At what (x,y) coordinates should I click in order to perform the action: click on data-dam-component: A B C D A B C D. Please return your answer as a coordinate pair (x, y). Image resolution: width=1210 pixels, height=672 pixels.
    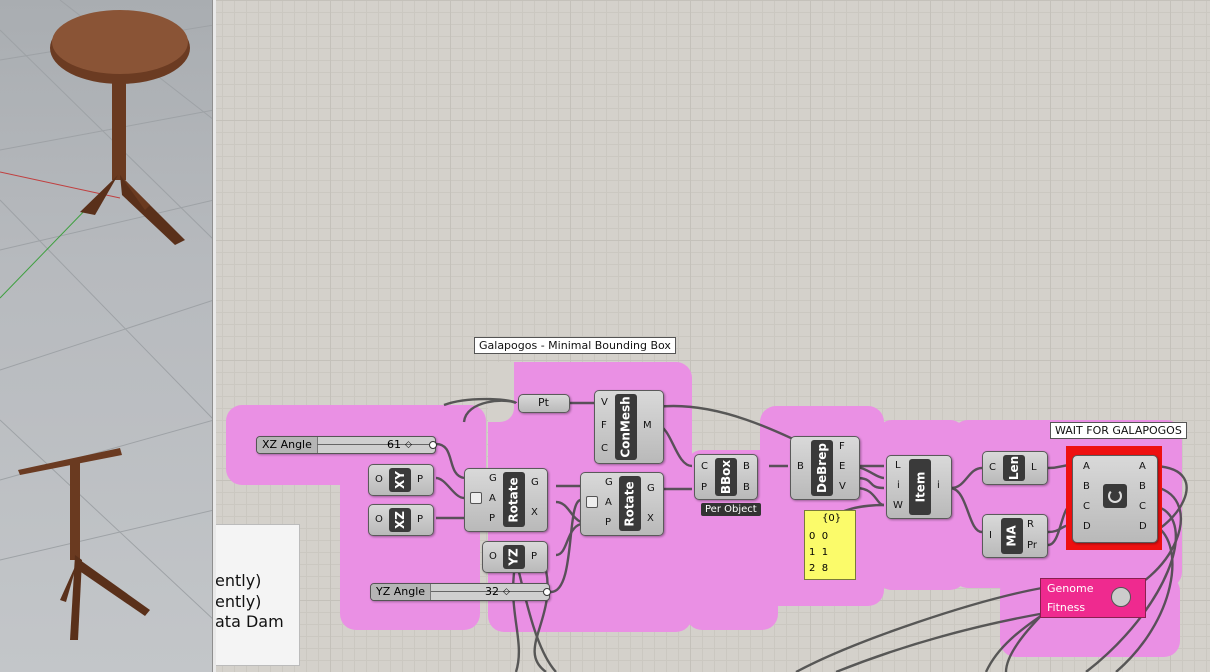
    Looking at the image, I should click on (1115, 499).